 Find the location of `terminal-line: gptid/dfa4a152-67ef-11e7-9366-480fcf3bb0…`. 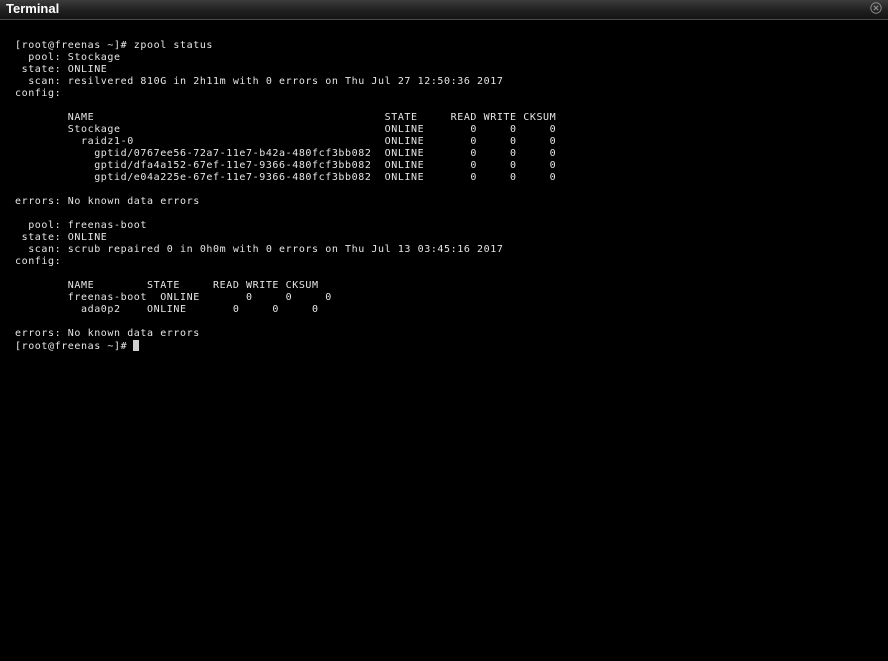

terminal-line: gptid/dfa4a152-67ef-11e7-9366-480fcf3bb0… is located at coordinates (286, 165).